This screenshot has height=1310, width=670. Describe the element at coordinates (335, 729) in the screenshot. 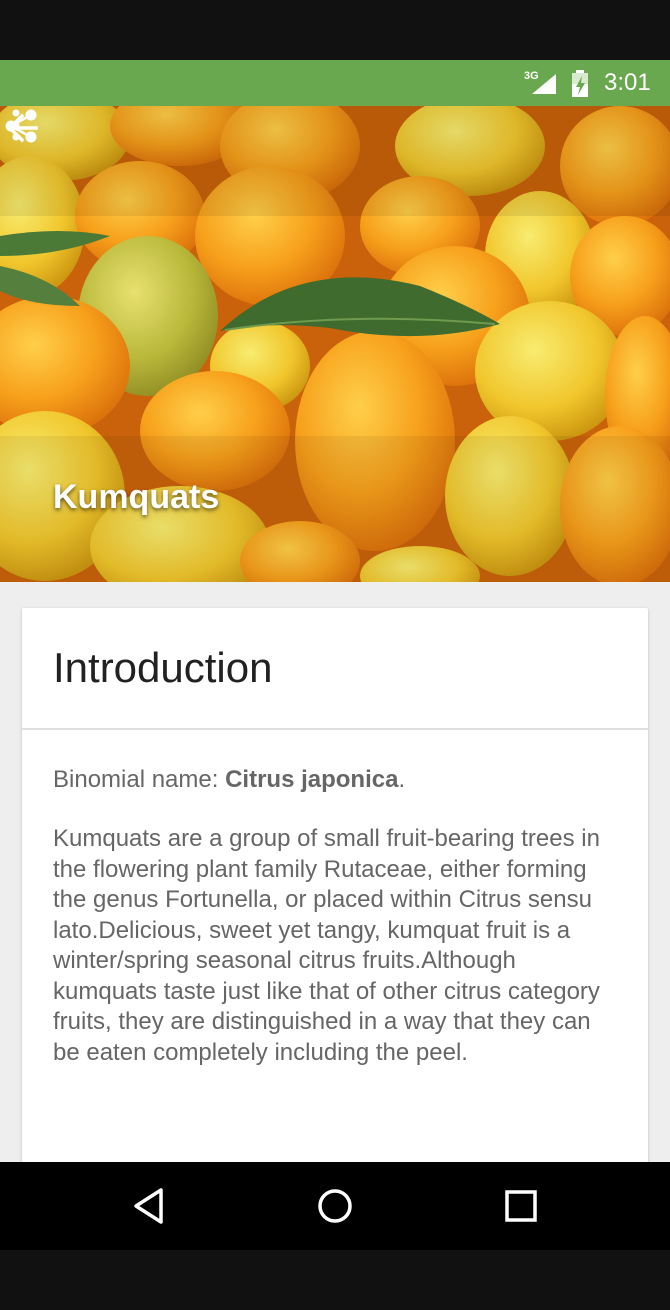

I see `card-divider` at that location.